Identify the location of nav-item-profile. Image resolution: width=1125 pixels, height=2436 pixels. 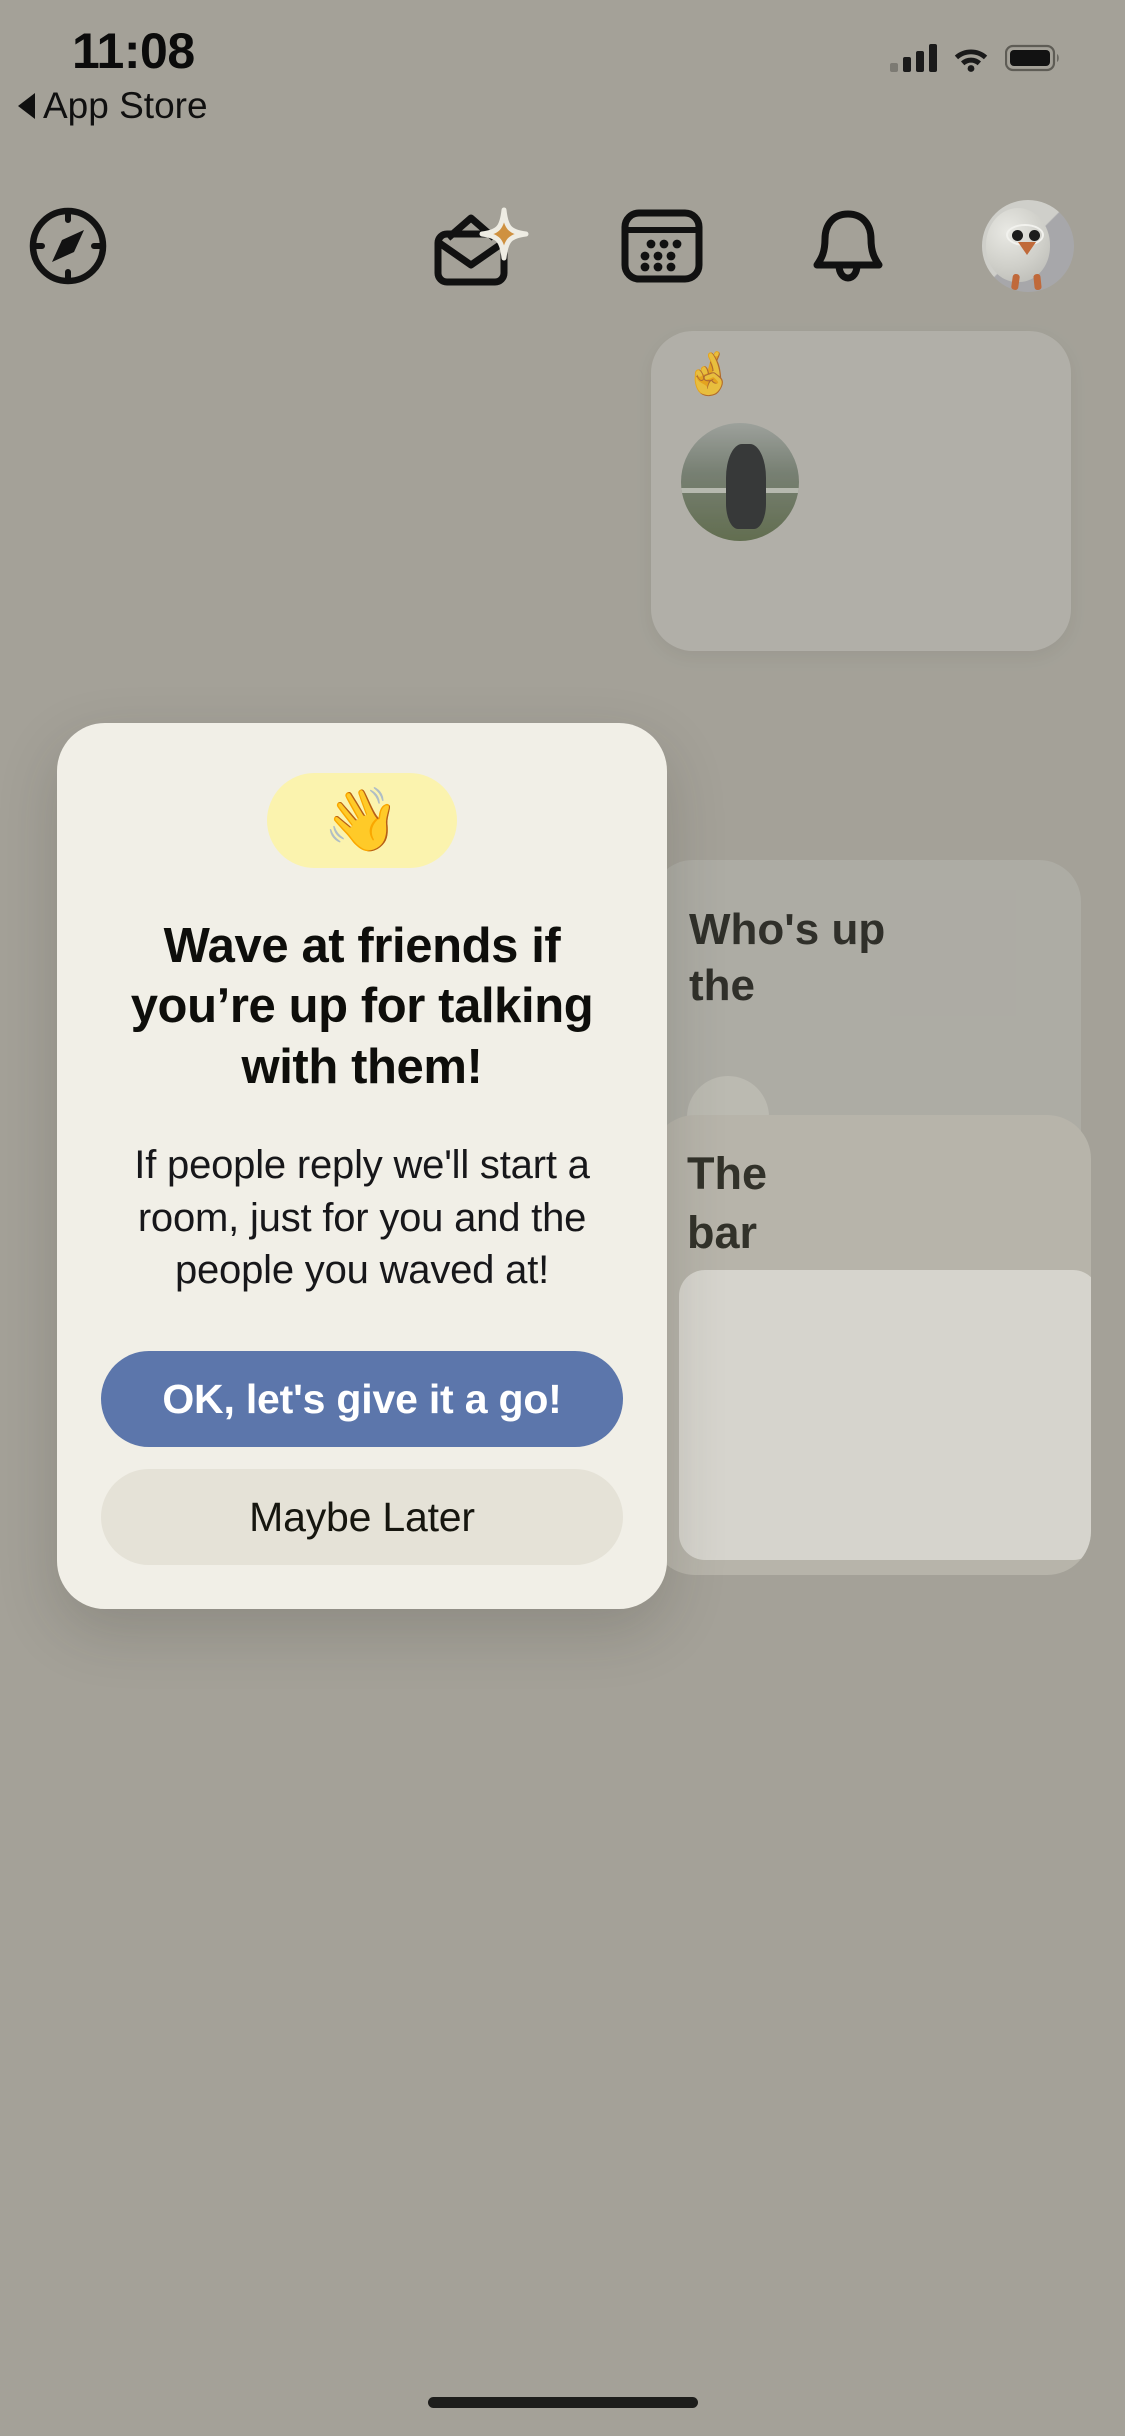
(1028, 246).